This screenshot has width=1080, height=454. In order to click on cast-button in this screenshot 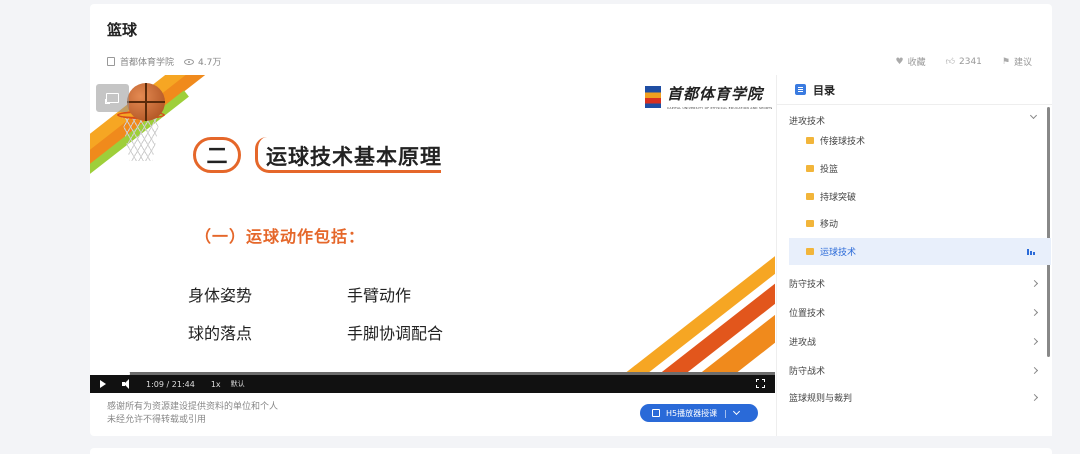, I will do `click(112, 98)`.